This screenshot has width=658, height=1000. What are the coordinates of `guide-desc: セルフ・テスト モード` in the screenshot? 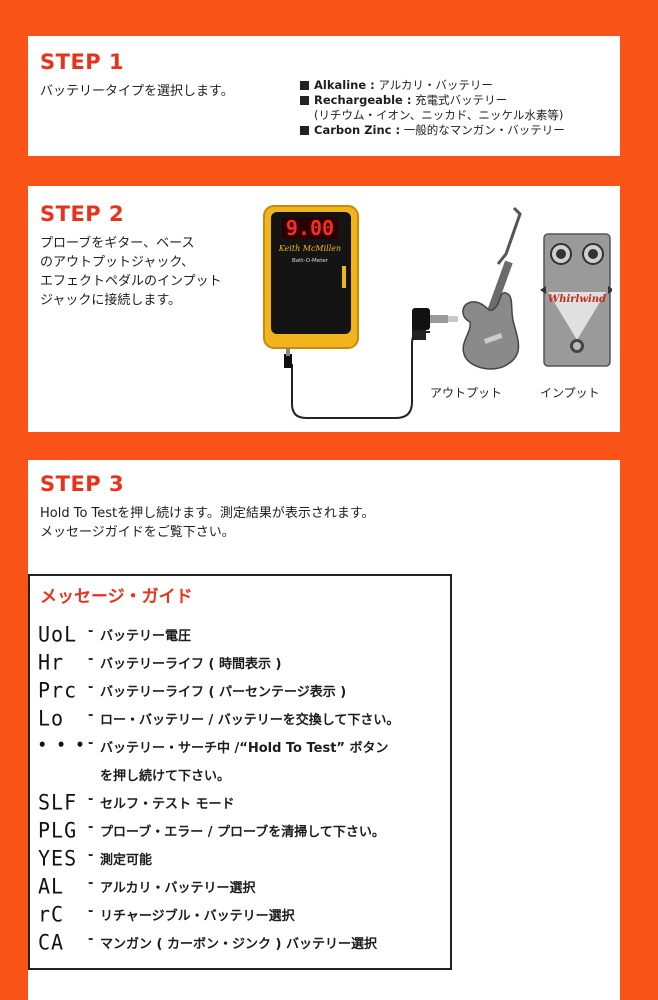 It's located at (167, 804).